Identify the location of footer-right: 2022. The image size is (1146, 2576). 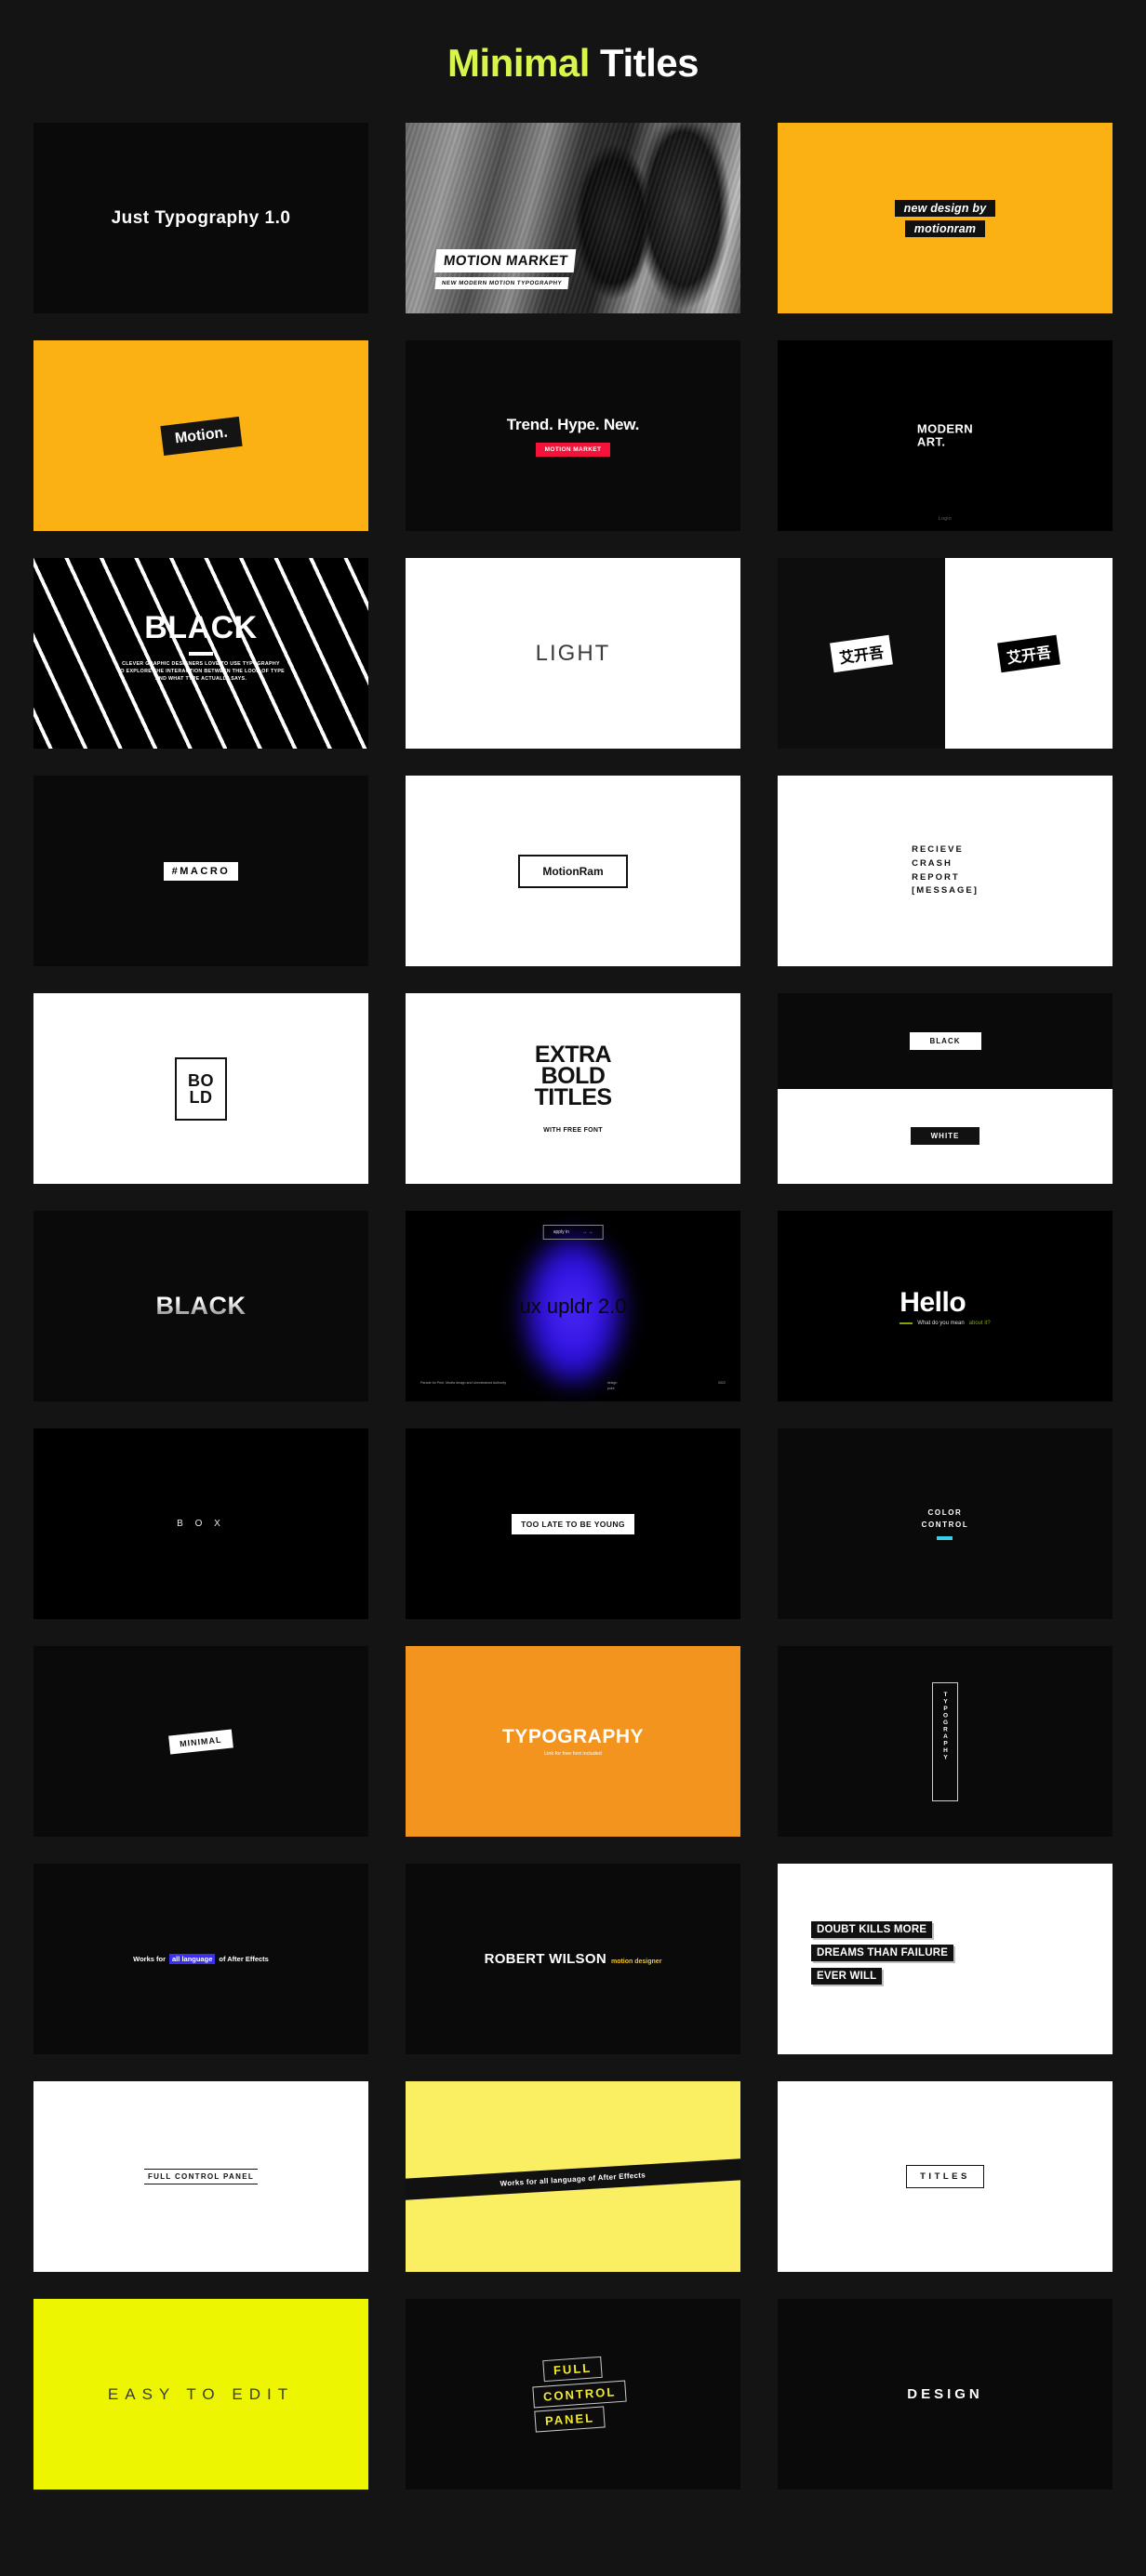
(722, 1383).